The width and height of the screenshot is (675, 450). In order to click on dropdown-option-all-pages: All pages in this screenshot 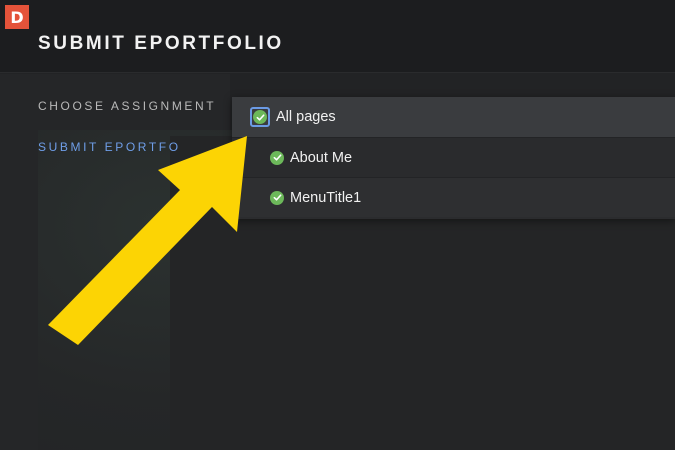, I will do `click(453, 117)`.